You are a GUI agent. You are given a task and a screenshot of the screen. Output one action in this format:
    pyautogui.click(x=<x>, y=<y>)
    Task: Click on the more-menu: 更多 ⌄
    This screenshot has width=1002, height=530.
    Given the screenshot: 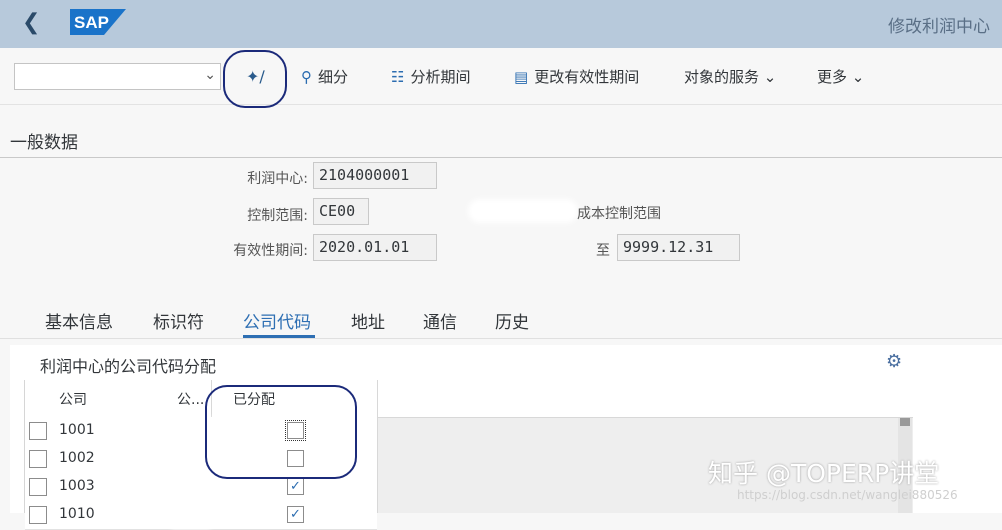 What is the action you would take?
    pyautogui.click(x=840, y=76)
    